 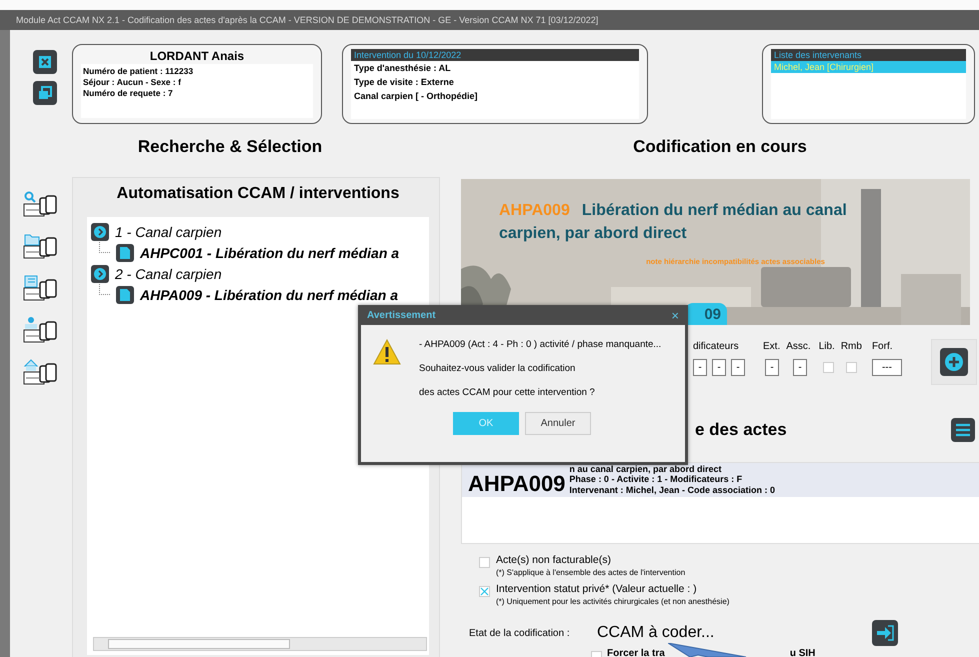 What do you see at coordinates (128, 93) in the screenshot?
I see `patient-info: Numéro de requete : 7` at bounding box center [128, 93].